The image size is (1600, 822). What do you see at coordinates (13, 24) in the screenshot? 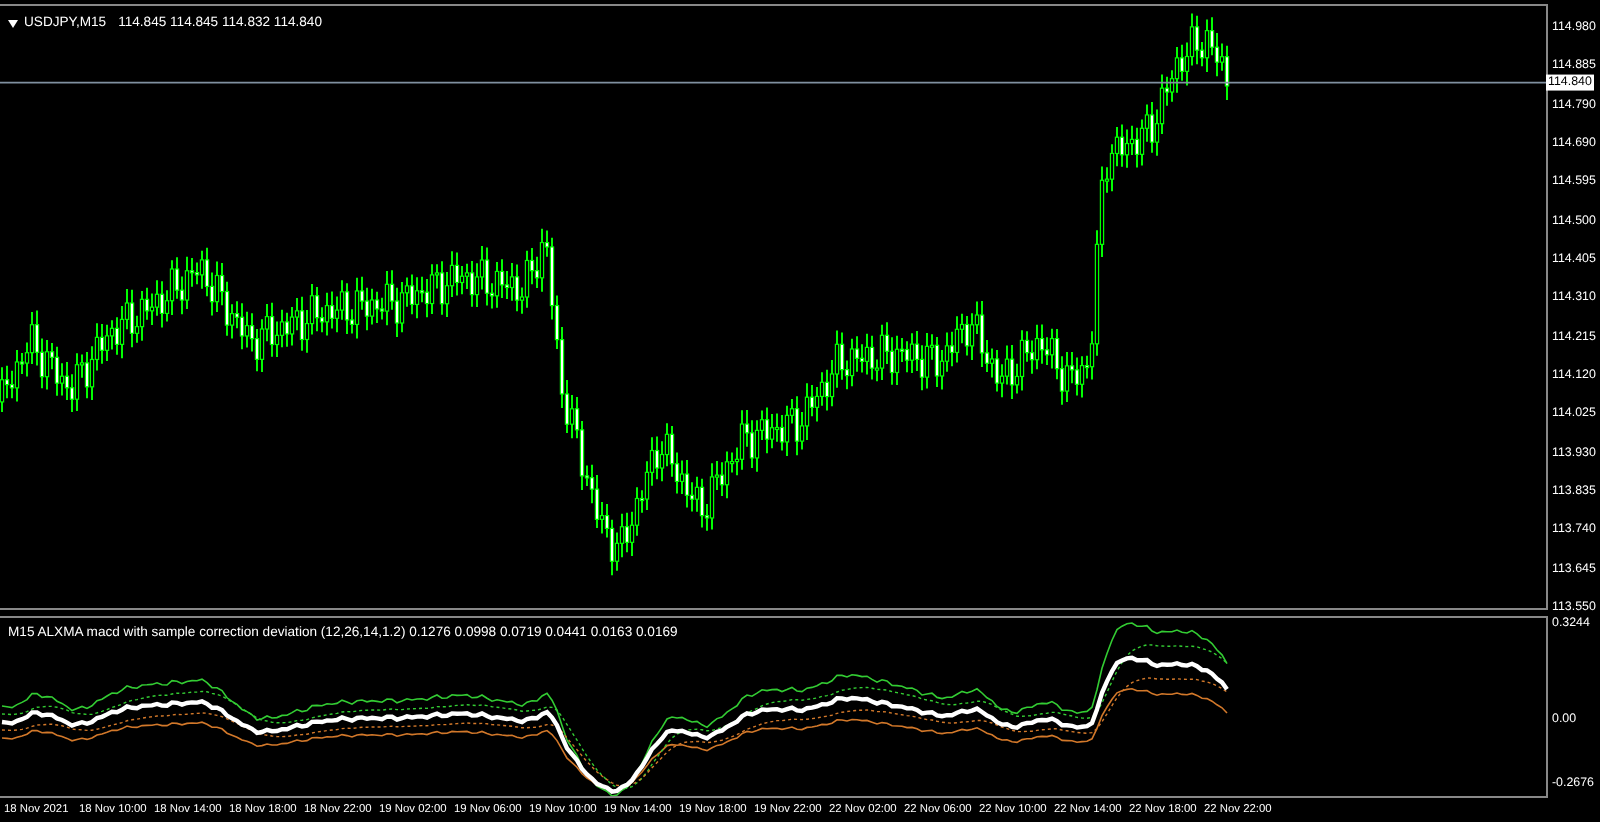
I see `caret-icon` at bounding box center [13, 24].